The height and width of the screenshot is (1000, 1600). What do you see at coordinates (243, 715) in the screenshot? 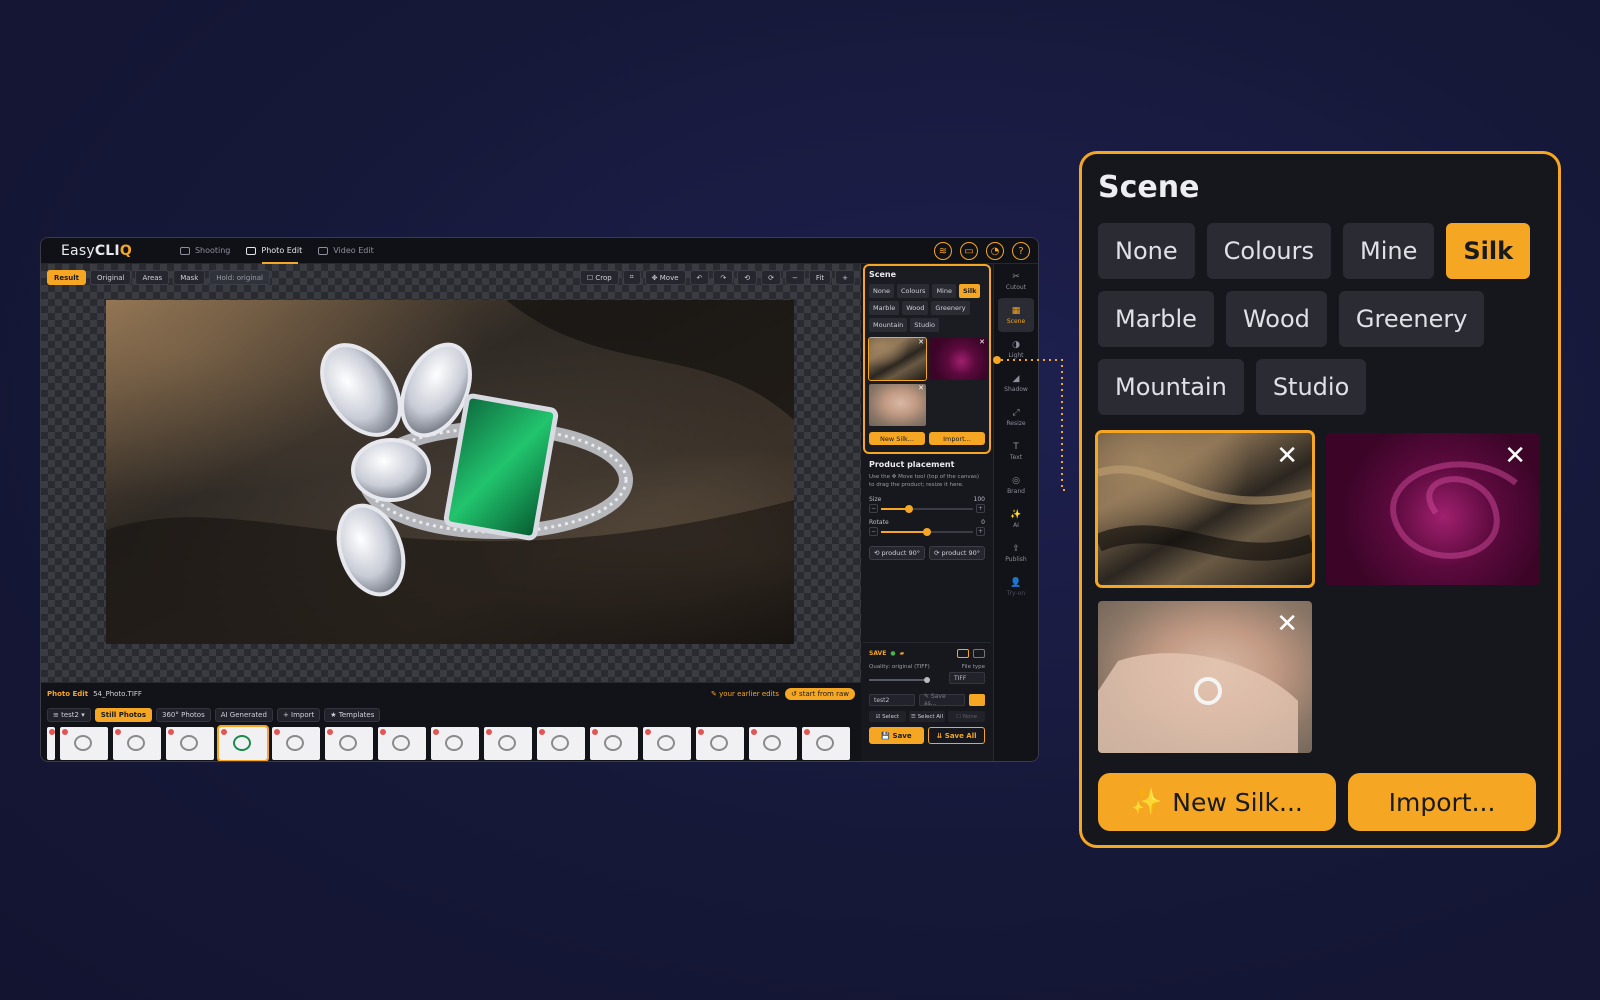
I see `tab-ai-generated: AI Generated` at bounding box center [243, 715].